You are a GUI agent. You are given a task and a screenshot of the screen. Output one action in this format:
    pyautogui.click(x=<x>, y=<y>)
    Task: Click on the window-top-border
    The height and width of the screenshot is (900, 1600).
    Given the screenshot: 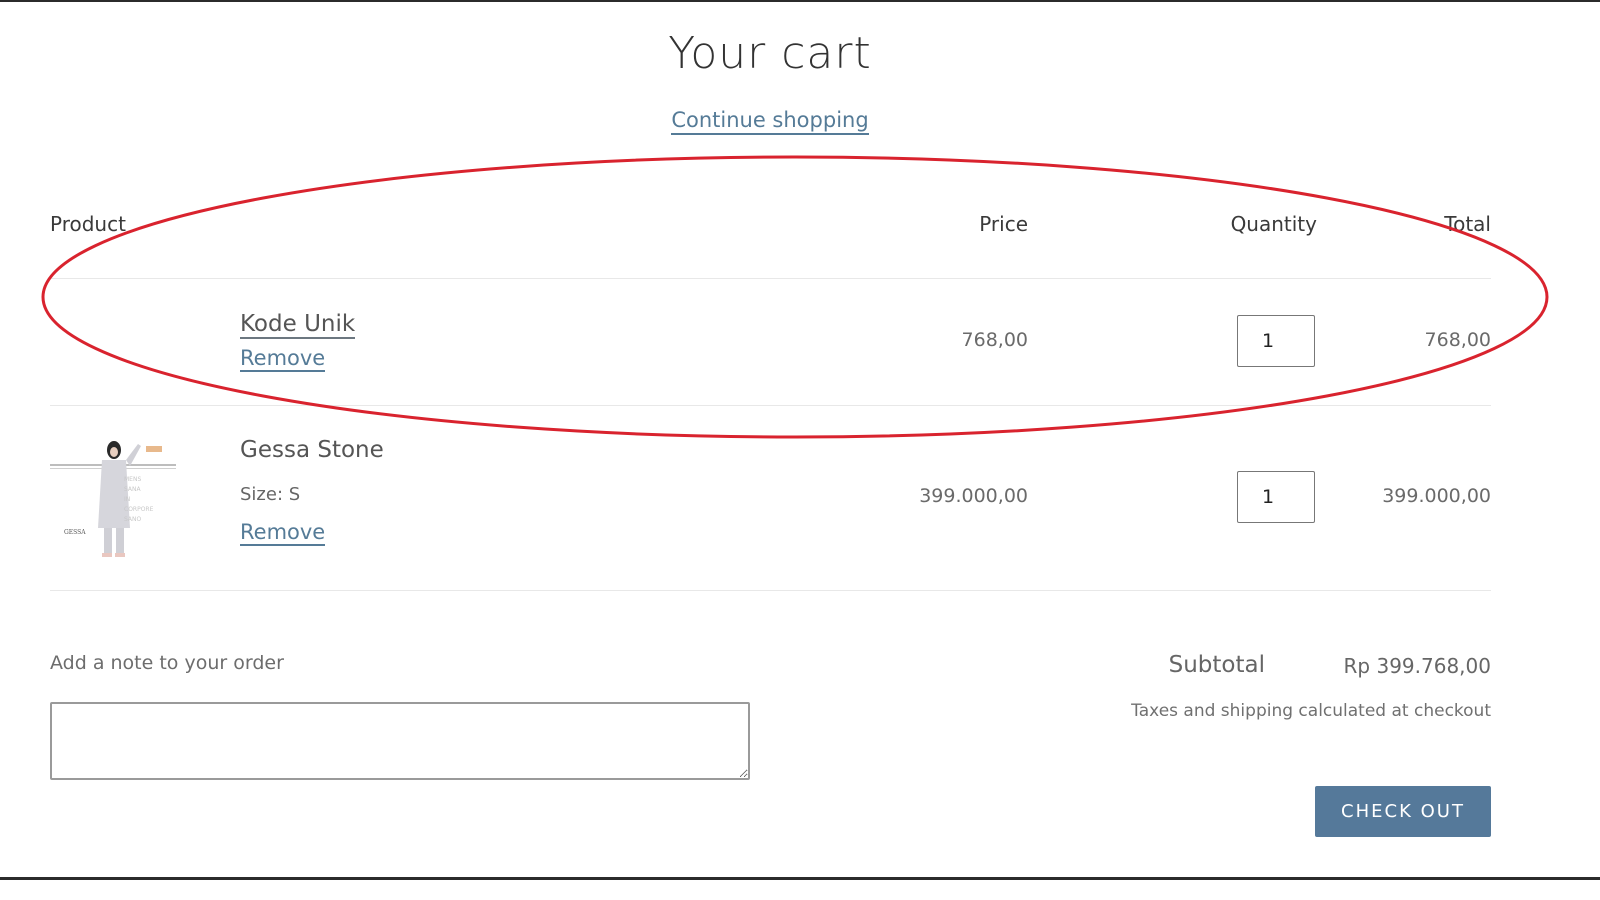 What is the action you would take?
    pyautogui.click(x=800, y=1)
    